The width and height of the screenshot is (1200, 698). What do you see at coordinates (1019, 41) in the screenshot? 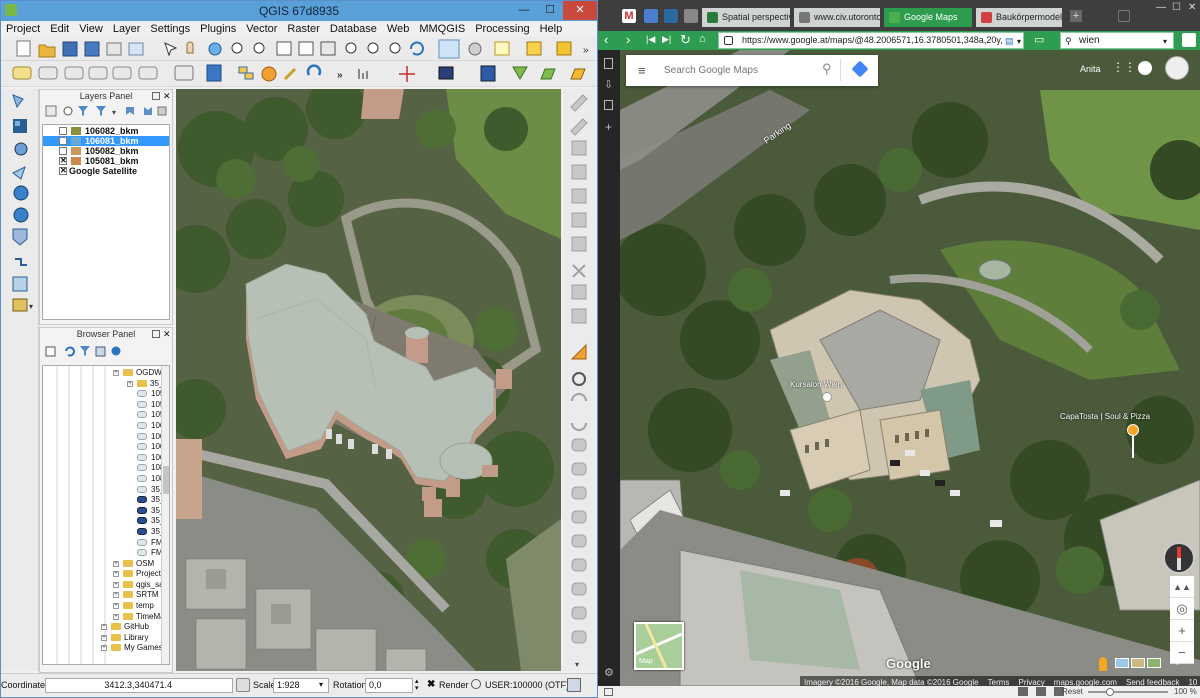
I see `url-dropdown-icon: ▾` at bounding box center [1019, 41].